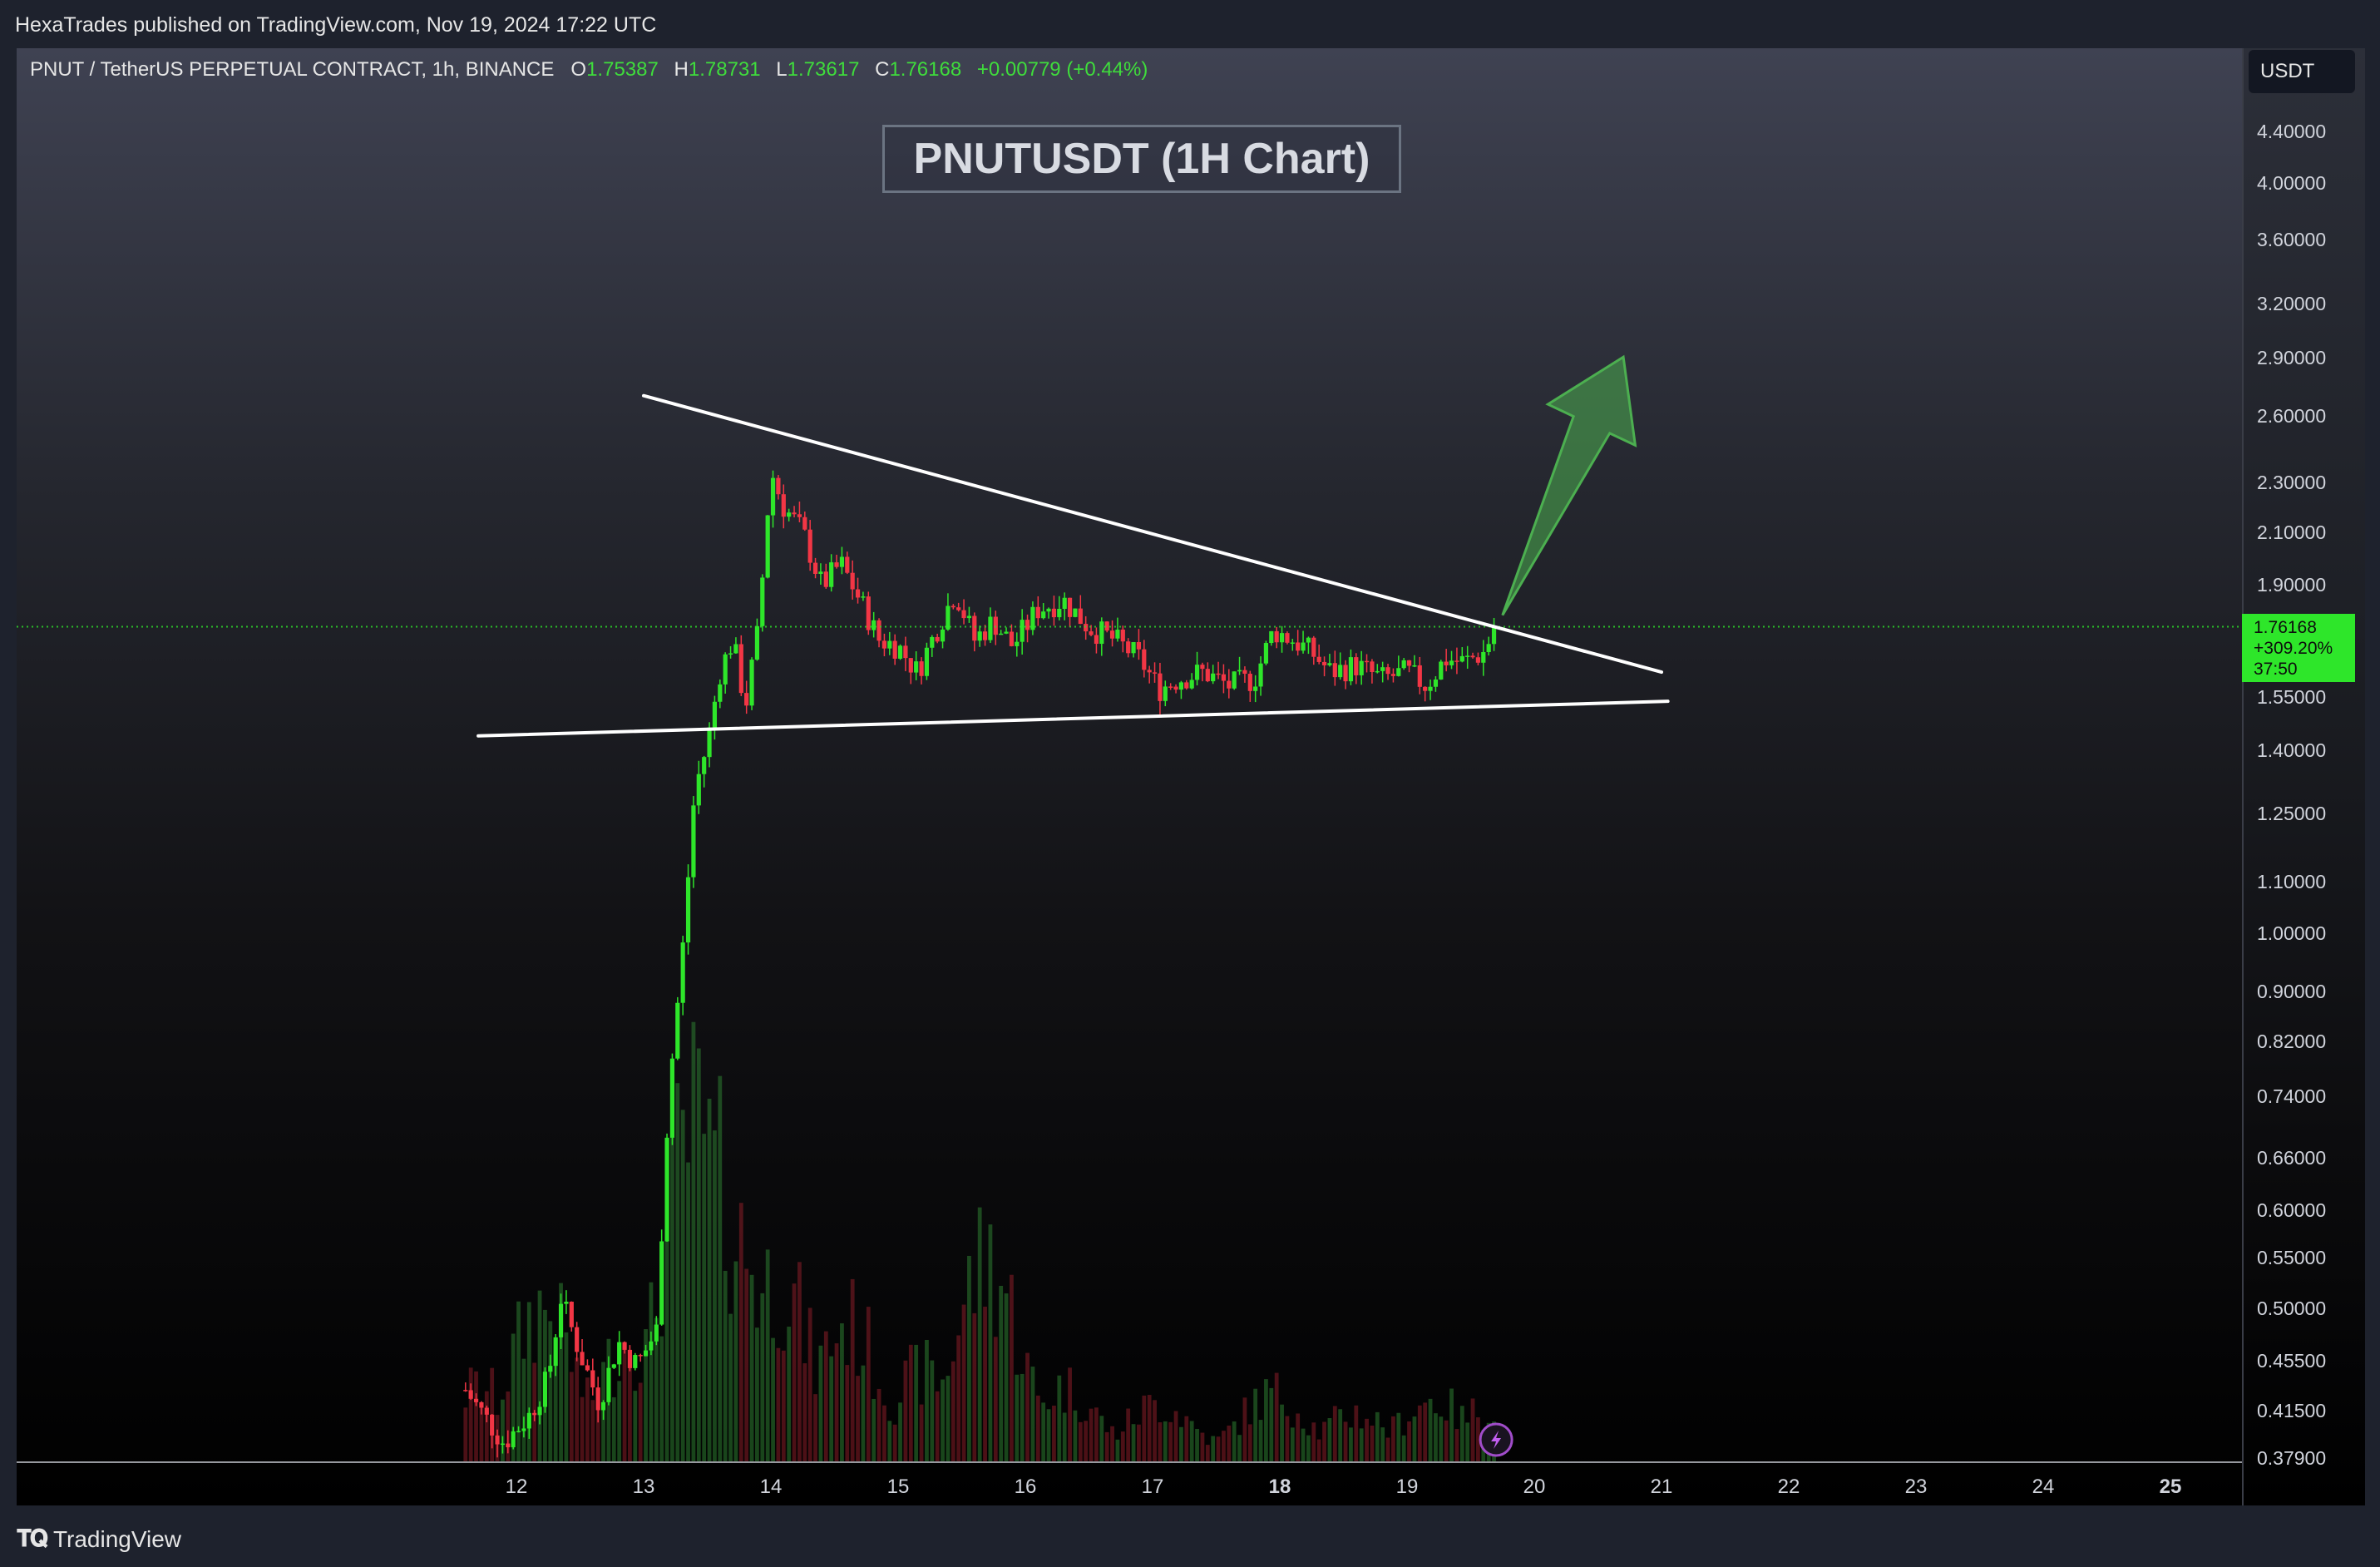 The width and height of the screenshot is (2380, 1567). I want to click on low-value: 1.73617, so click(823, 69).